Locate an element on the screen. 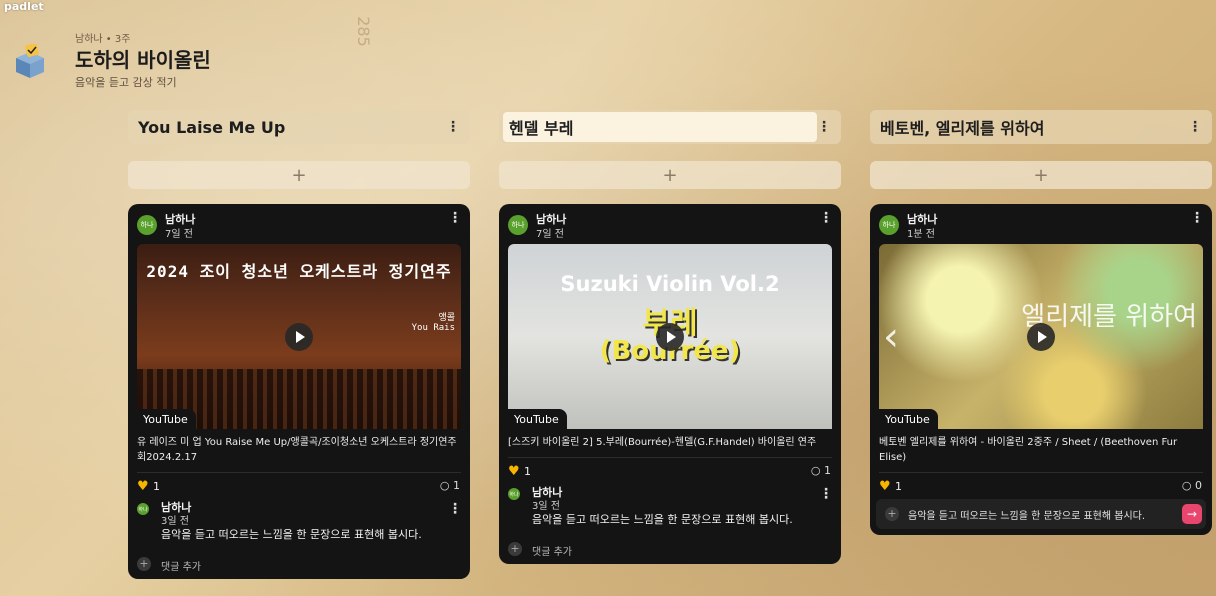 Image resolution: width=1216 pixels, height=596 pixels. thumbnail-title: Suzuki Violin Vol.2 is located at coordinates (670, 284).